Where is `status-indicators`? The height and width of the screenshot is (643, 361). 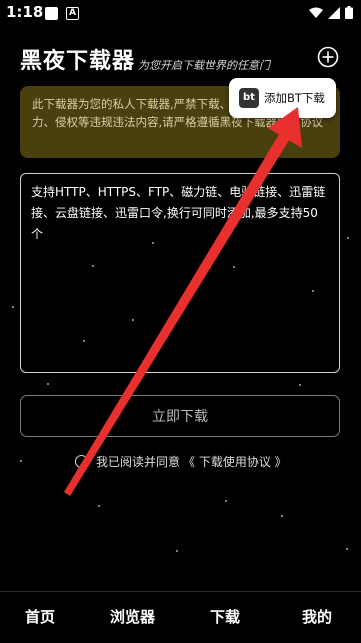 status-indicators is located at coordinates (331, 12).